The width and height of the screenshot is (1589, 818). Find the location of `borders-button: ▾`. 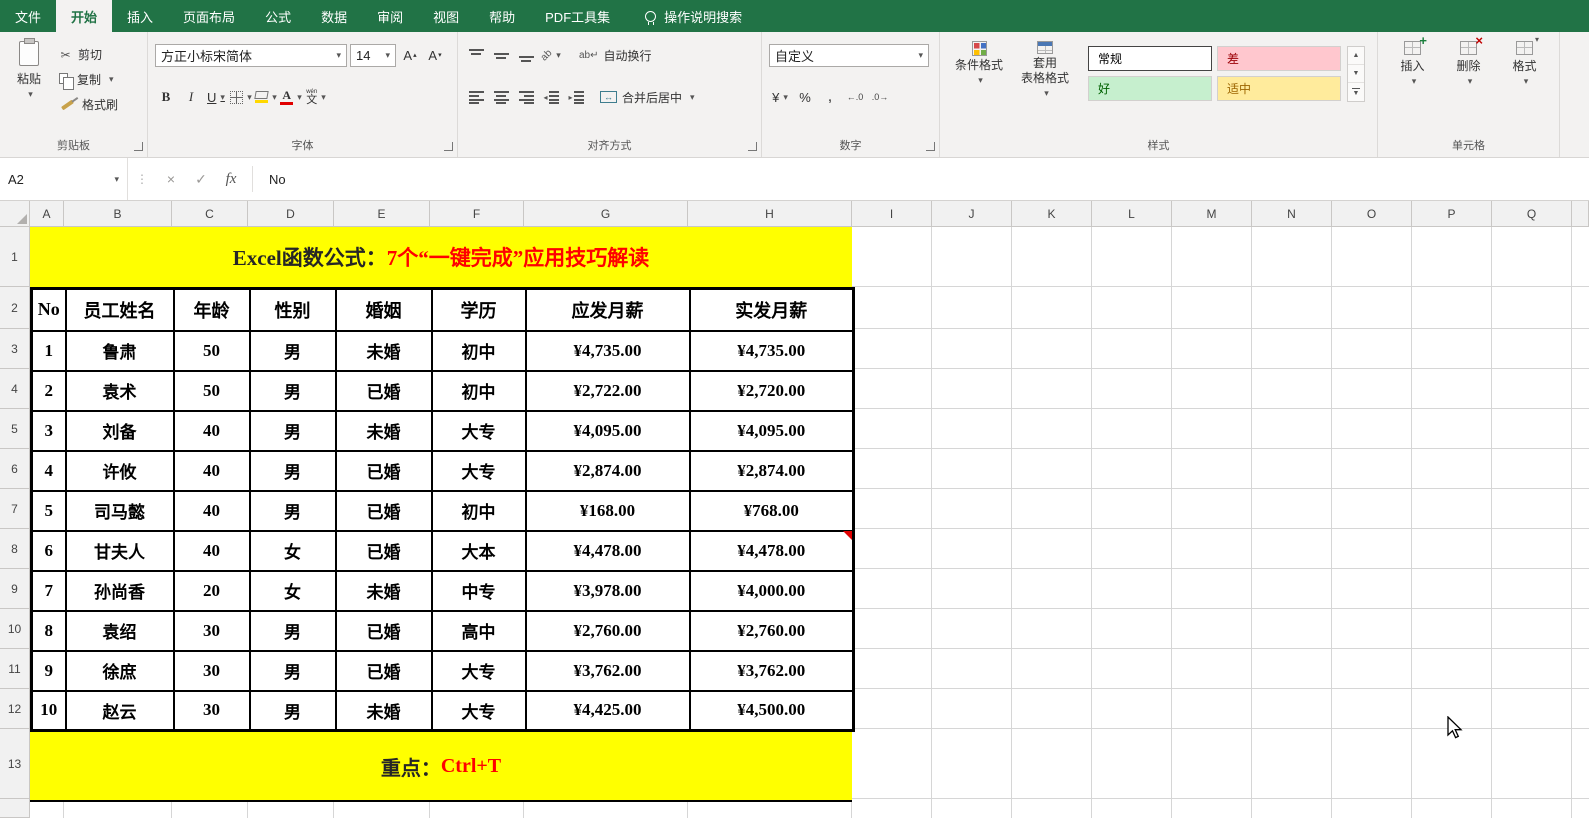

borders-button: ▾ is located at coordinates (241, 97).